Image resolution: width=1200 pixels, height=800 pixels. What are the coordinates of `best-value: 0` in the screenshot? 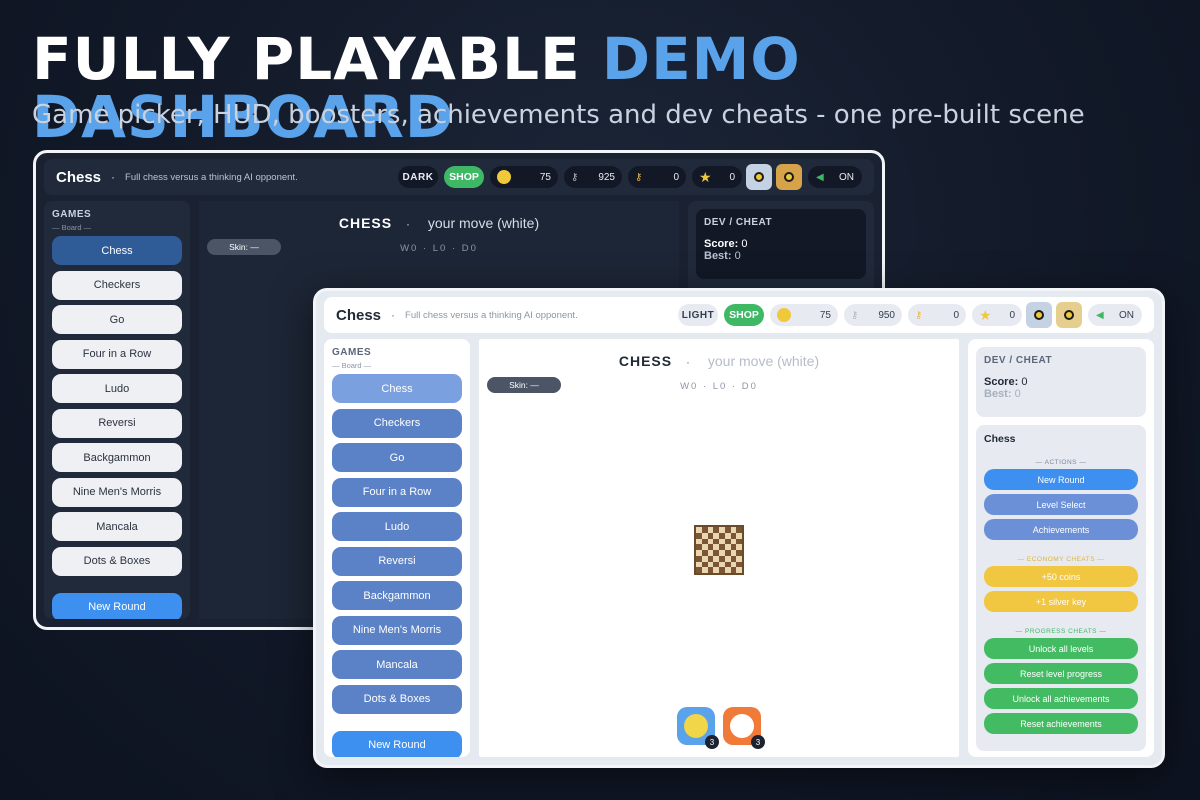 It's located at (1017, 394).